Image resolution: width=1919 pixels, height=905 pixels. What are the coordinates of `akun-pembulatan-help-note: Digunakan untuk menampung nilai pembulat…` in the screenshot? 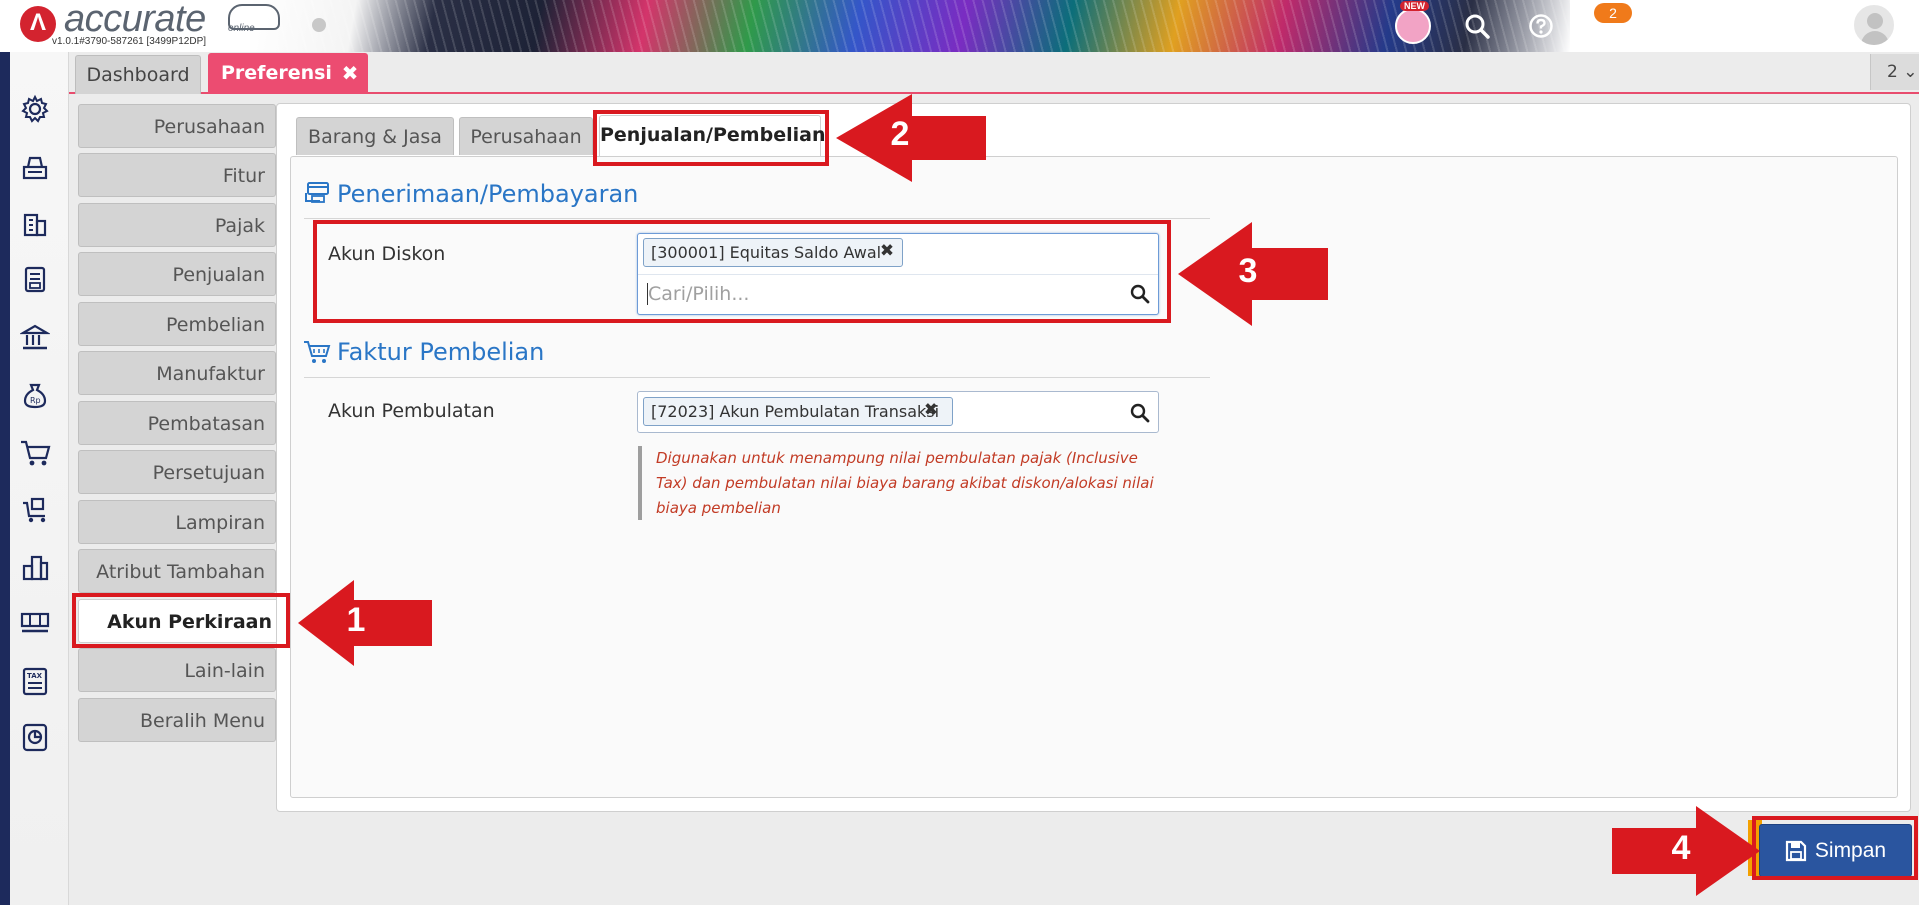 It's located at (898, 483).